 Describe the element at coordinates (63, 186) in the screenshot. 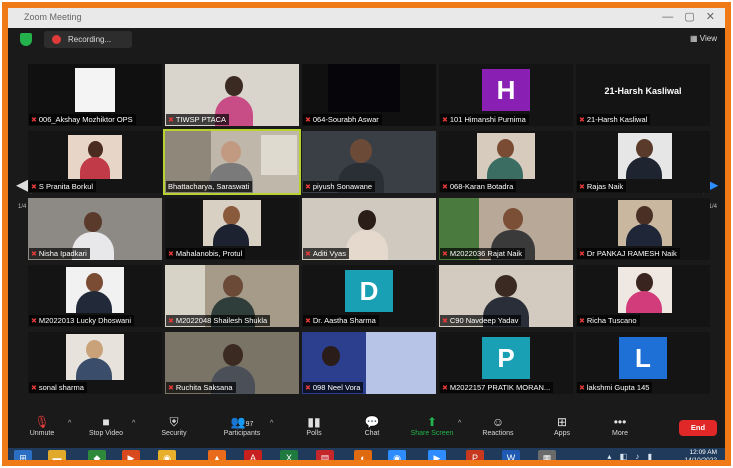

I see `participant-name: ✖ S Pranita Borkul` at that location.